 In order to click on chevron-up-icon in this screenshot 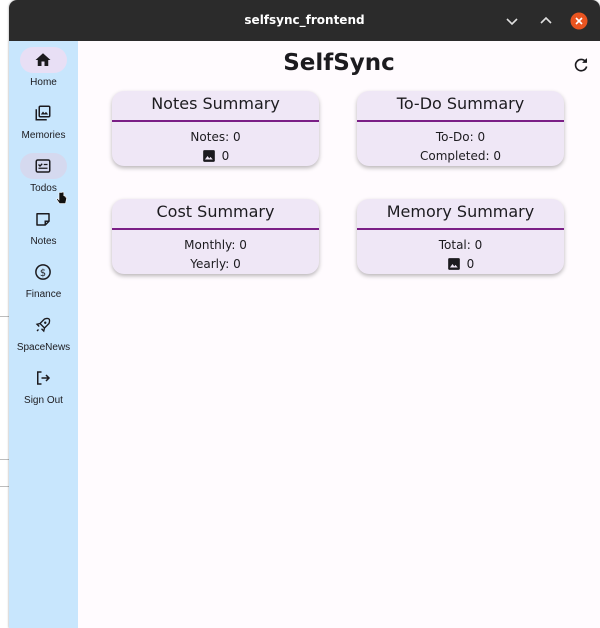, I will do `click(546, 20)`.